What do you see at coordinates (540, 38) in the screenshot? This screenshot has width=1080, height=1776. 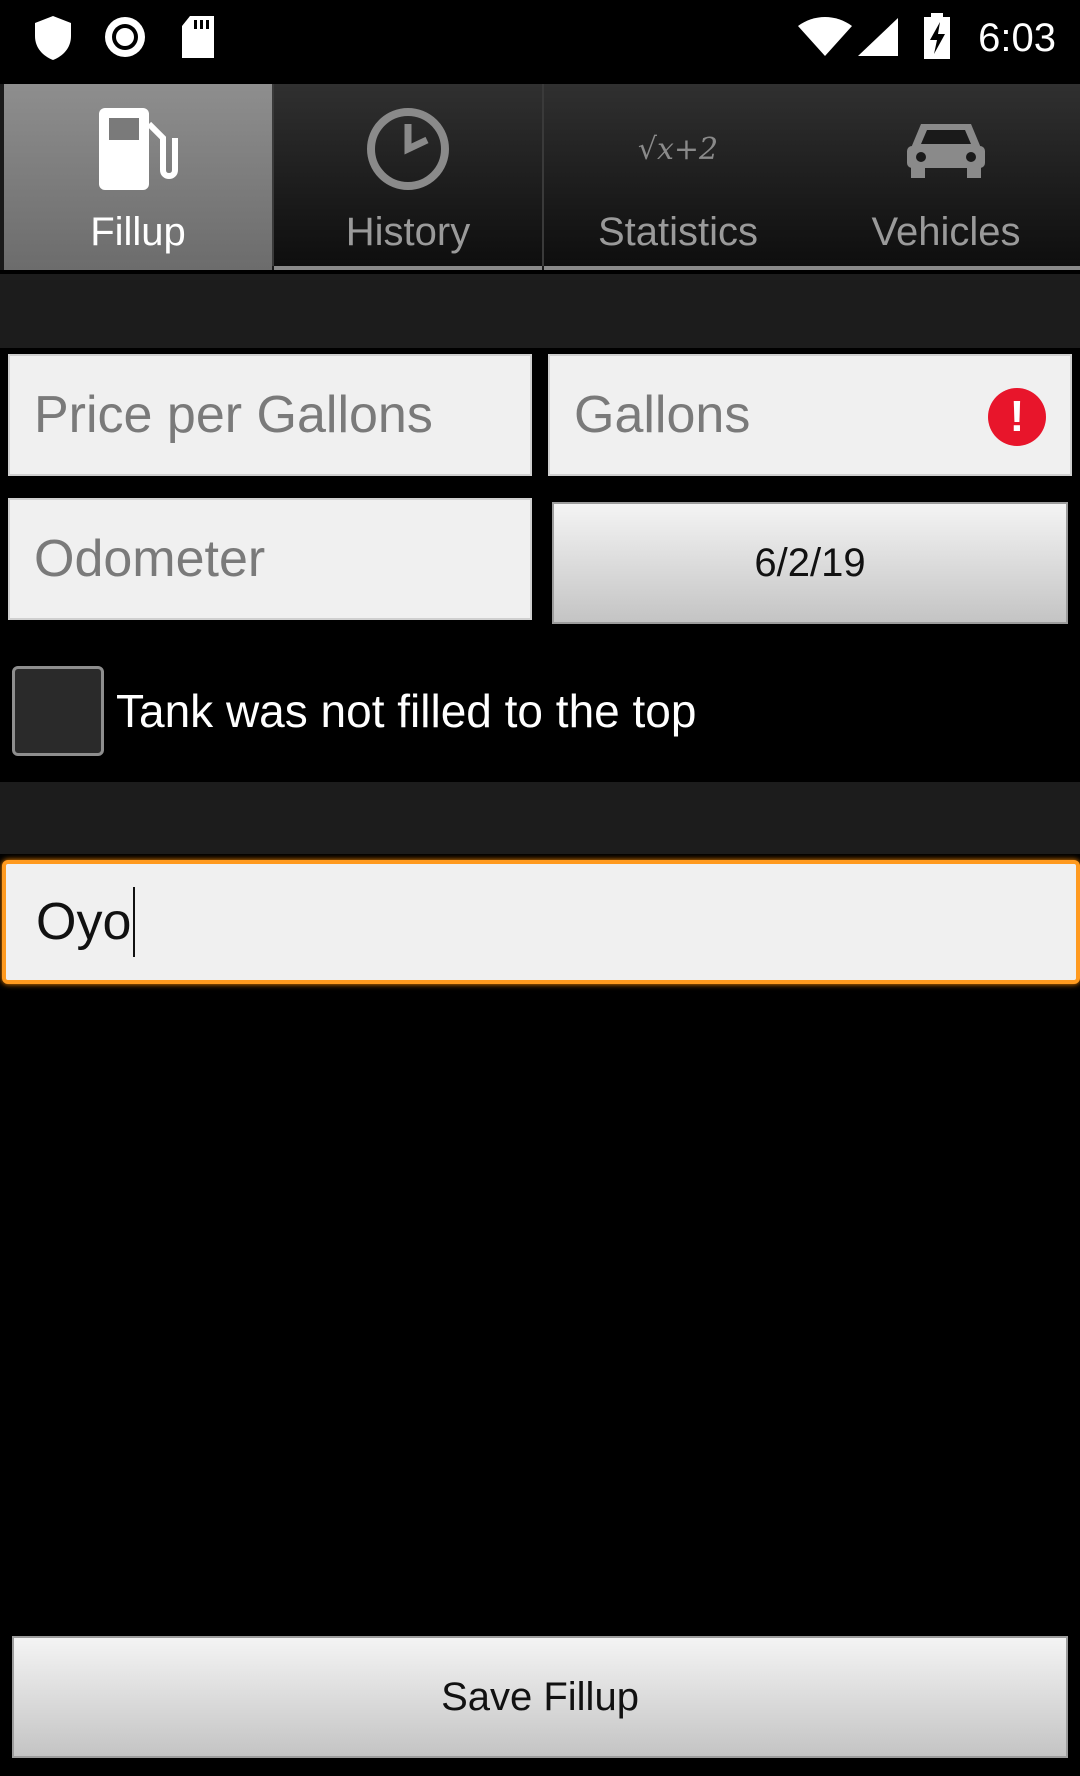 I see `status-bar: 6:03` at bounding box center [540, 38].